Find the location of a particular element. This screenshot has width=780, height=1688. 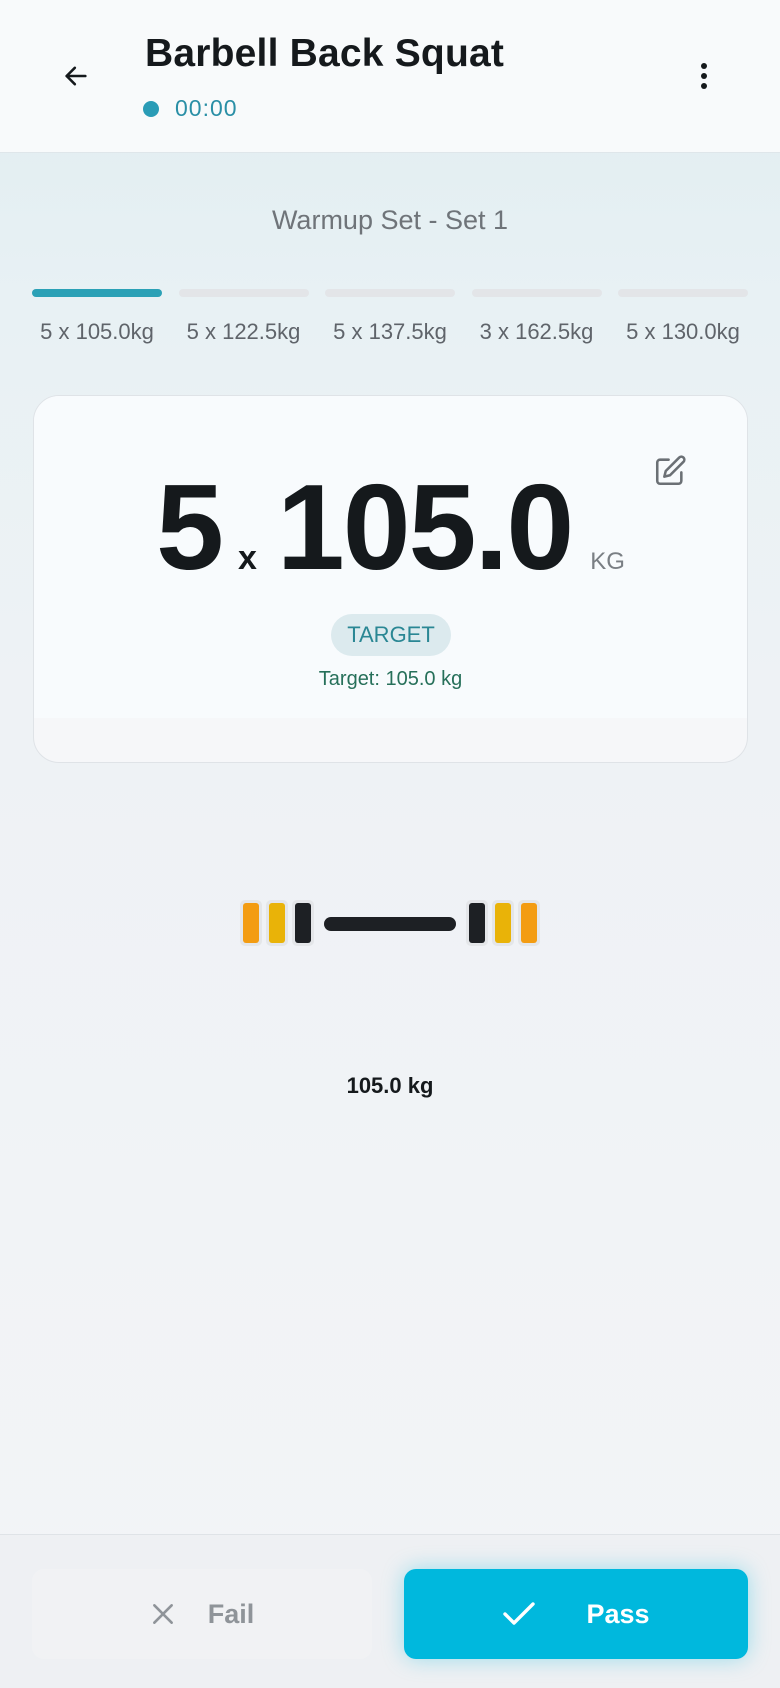

pass-label: Pass is located at coordinates (618, 1613).